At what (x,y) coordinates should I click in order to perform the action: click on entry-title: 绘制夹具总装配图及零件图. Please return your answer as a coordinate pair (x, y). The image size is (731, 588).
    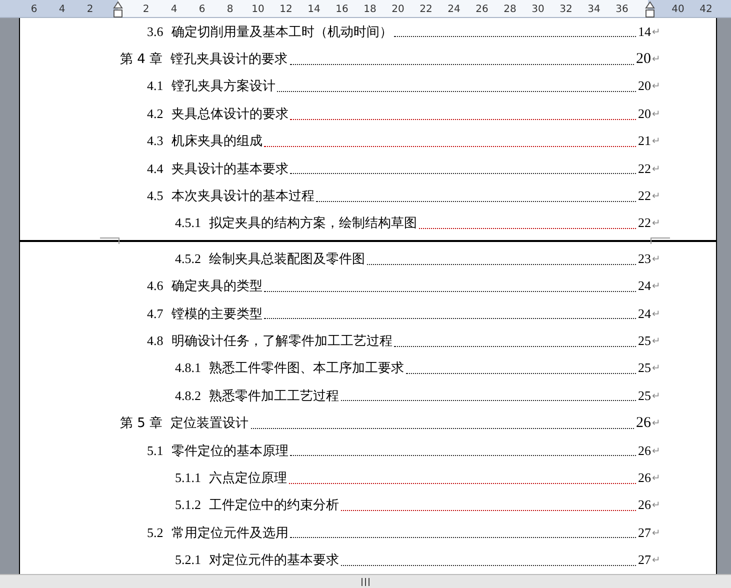
    Looking at the image, I should click on (287, 259).